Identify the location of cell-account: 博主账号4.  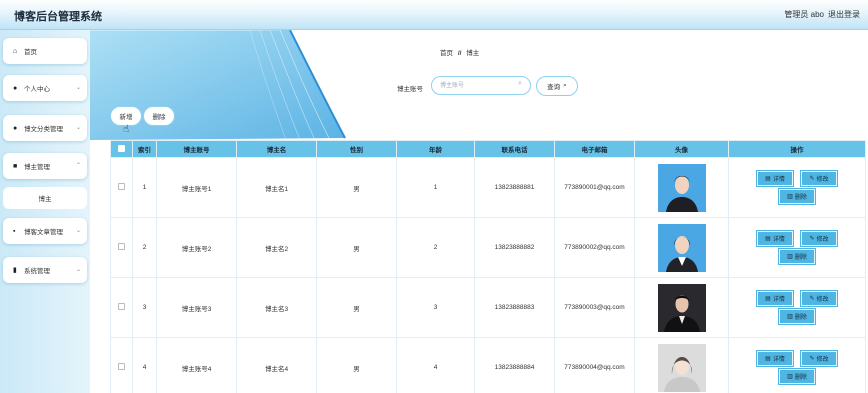
(196, 365).